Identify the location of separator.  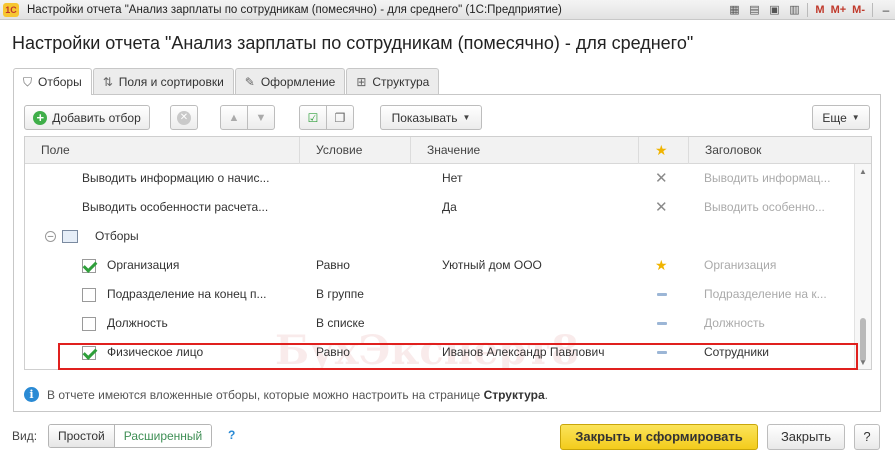
(808, 9).